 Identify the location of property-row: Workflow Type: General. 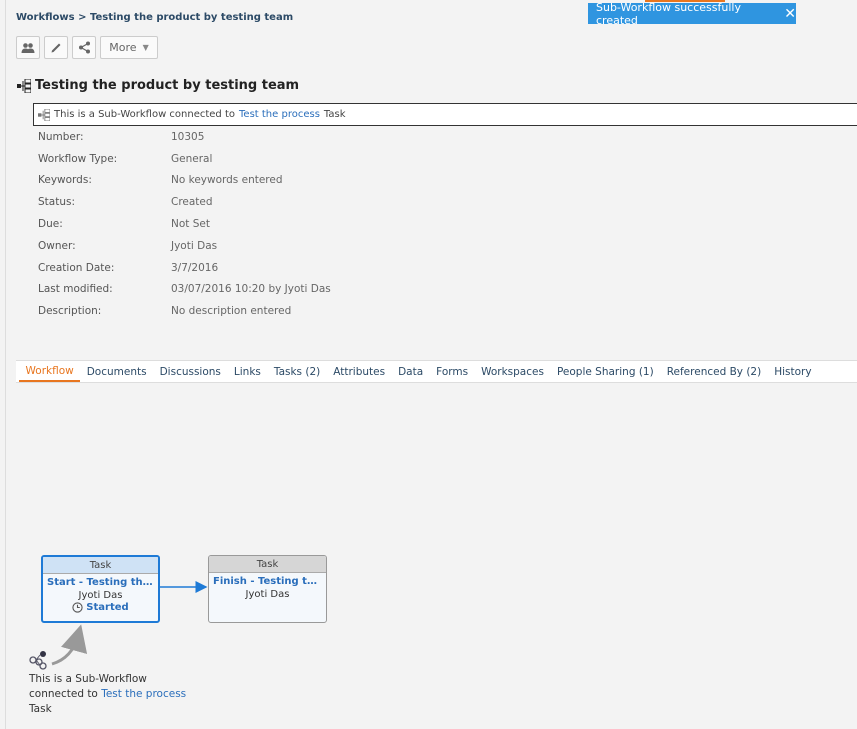
(184, 159).